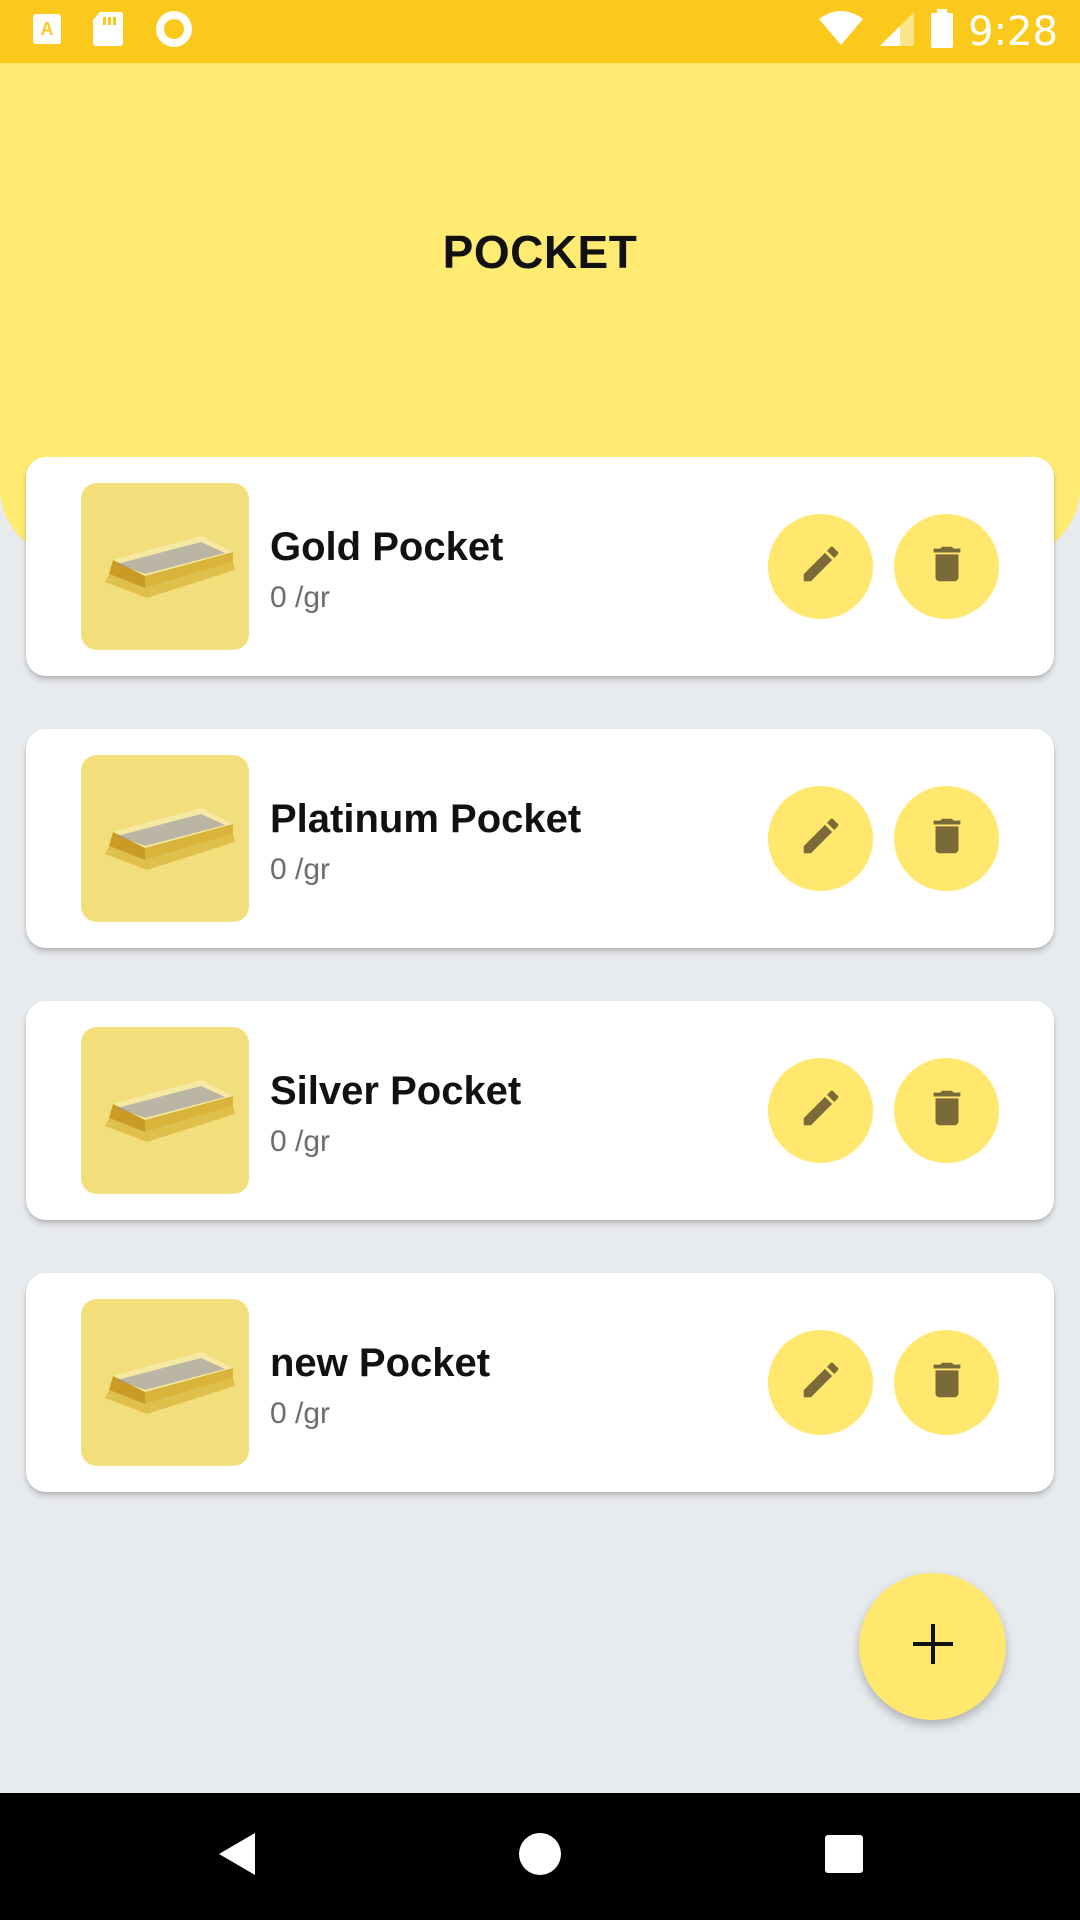 Image resolution: width=1080 pixels, height=1920 pixels. Describe the element at coordinates (380, 1363) in the screenshot. I see `pocket-name: new Pocket` at that location.